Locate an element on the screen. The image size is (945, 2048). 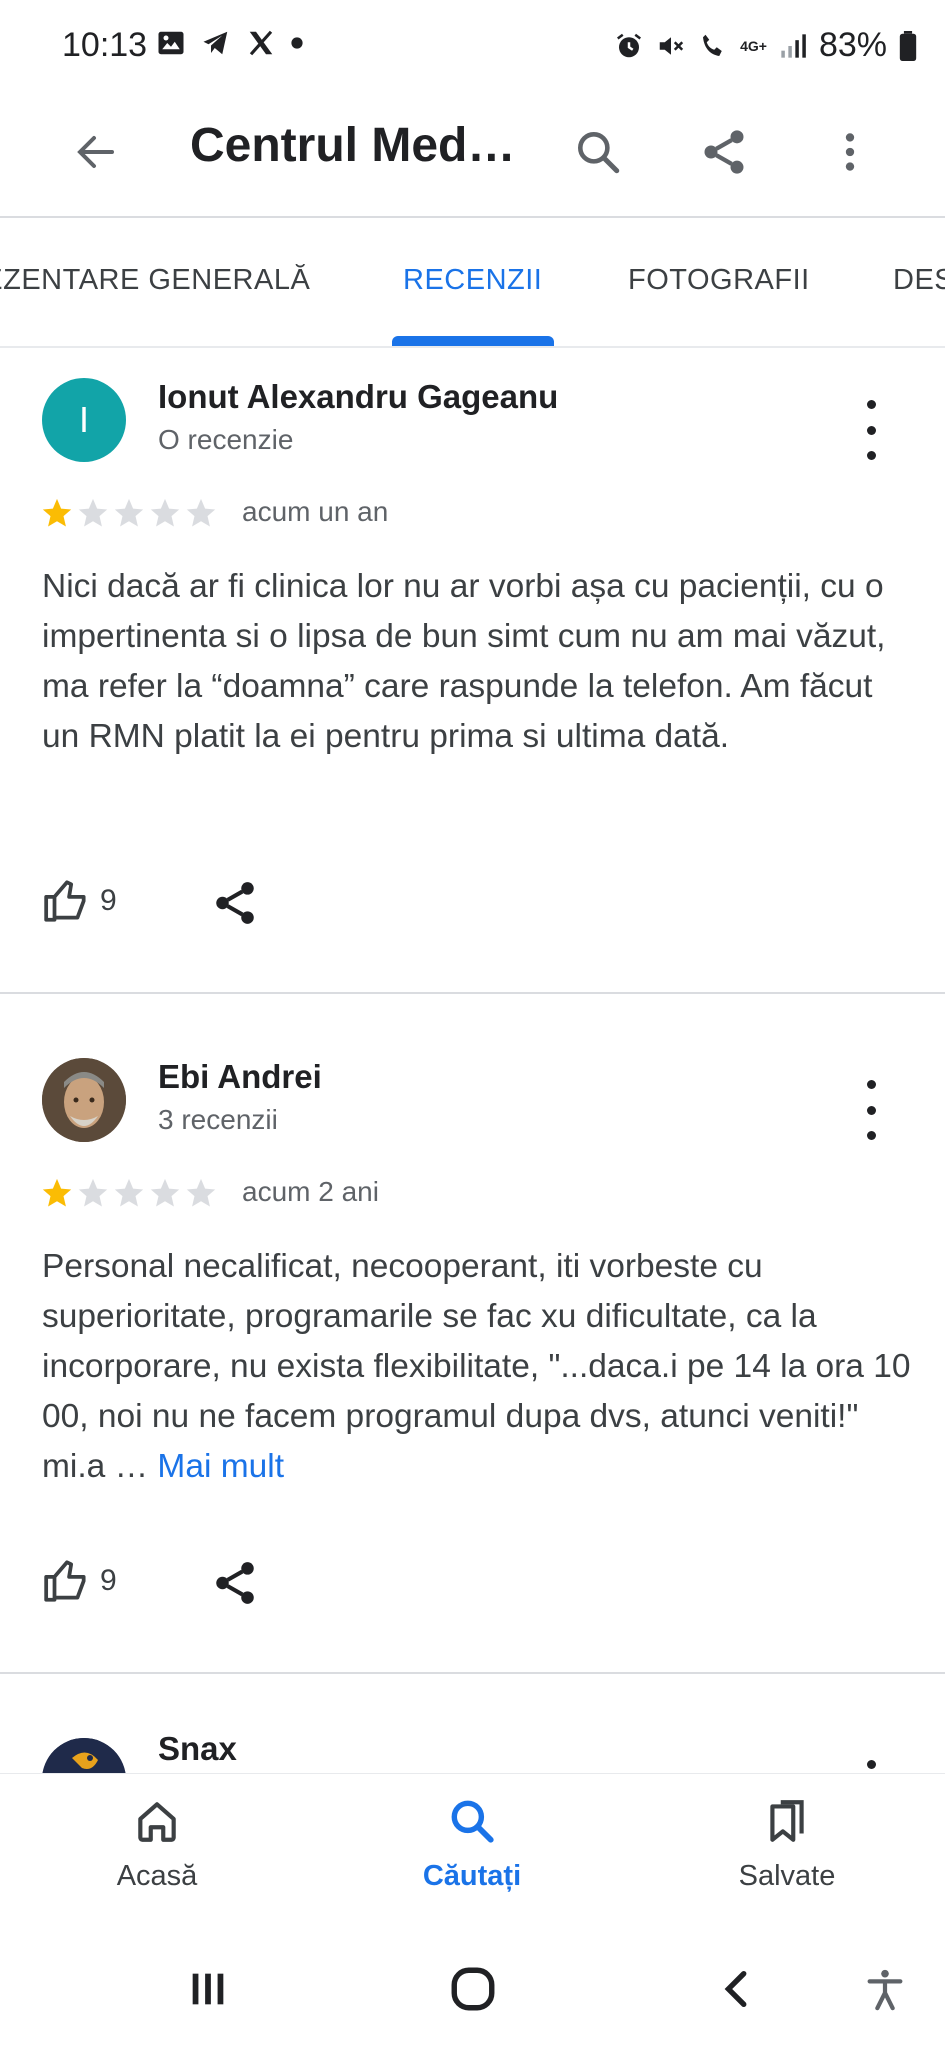
network-type: 4G+ is located at coordinates (753, 45).